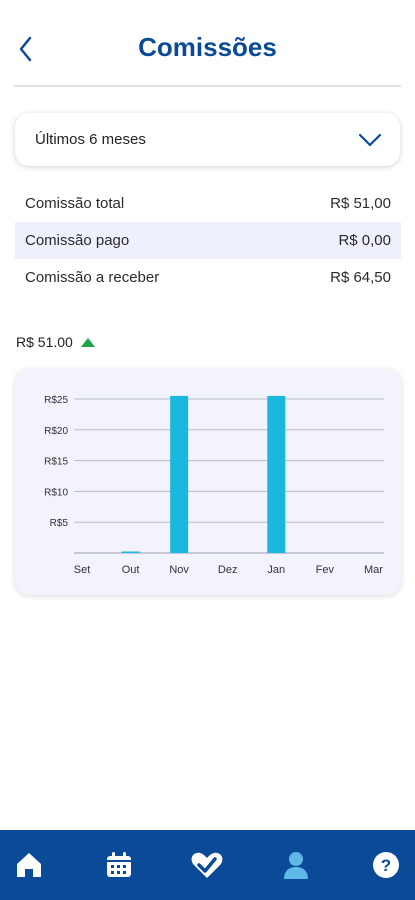  Describe the element at coordinates (56, 400) in the screenshot. I see `y-tick-label: R$25` at that location.